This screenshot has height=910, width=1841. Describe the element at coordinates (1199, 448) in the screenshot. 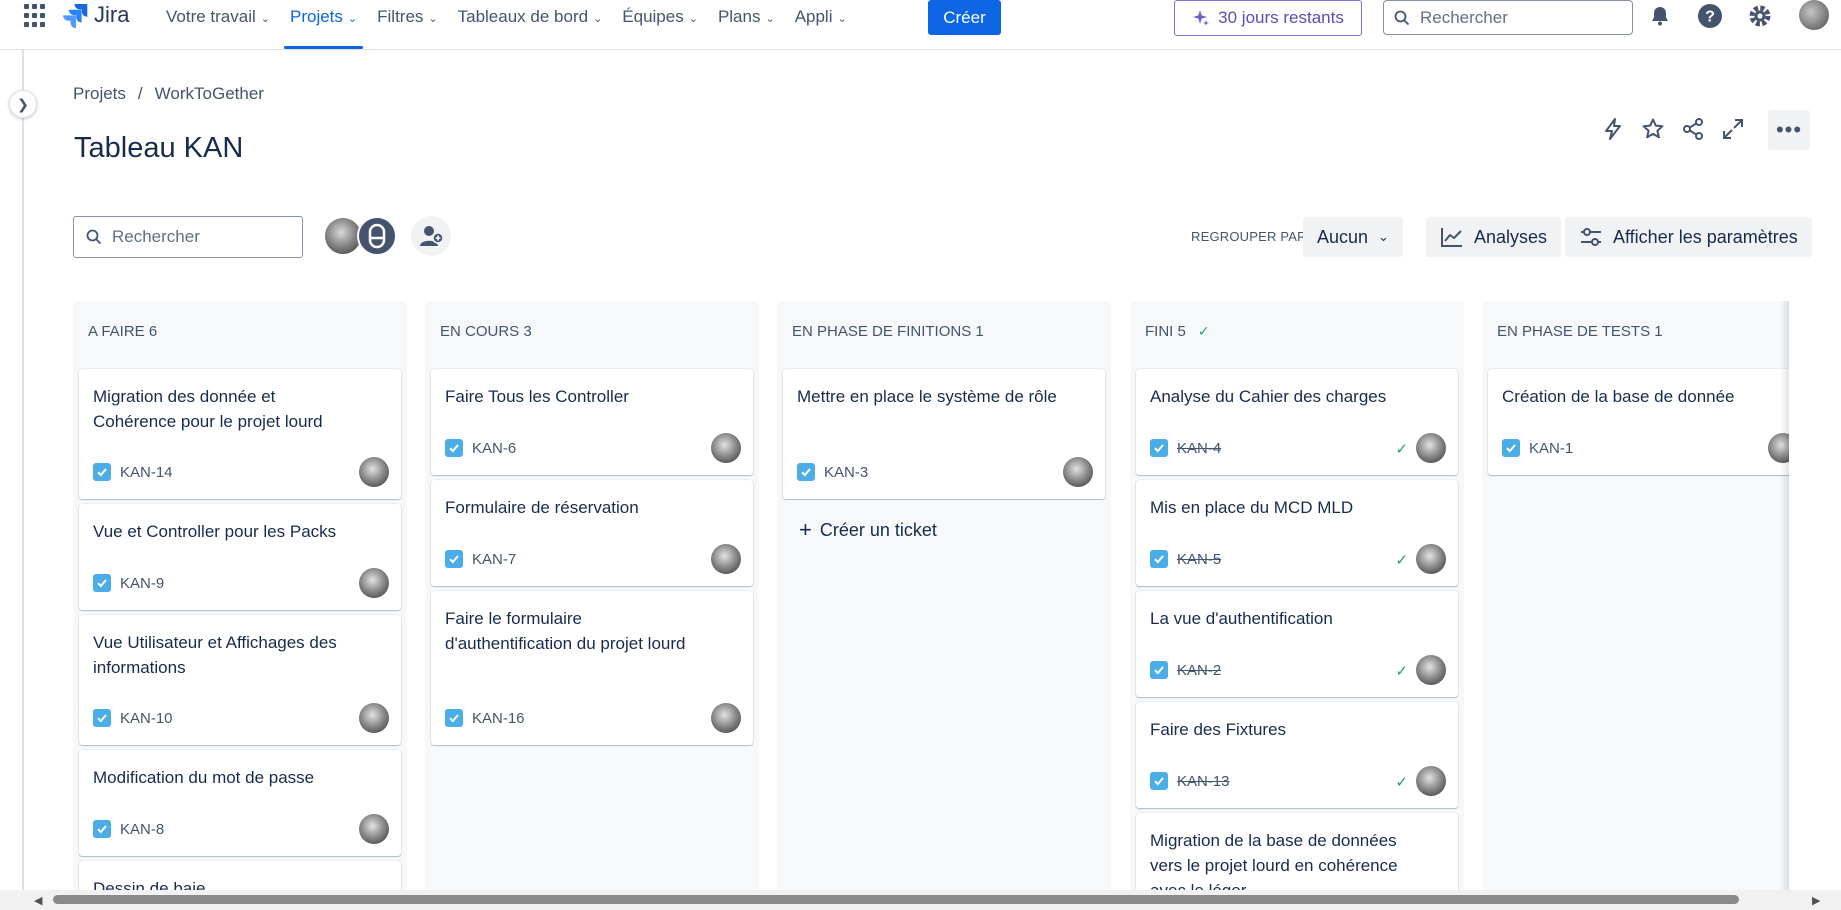

I see `issue-key: KAN-4` at that location.